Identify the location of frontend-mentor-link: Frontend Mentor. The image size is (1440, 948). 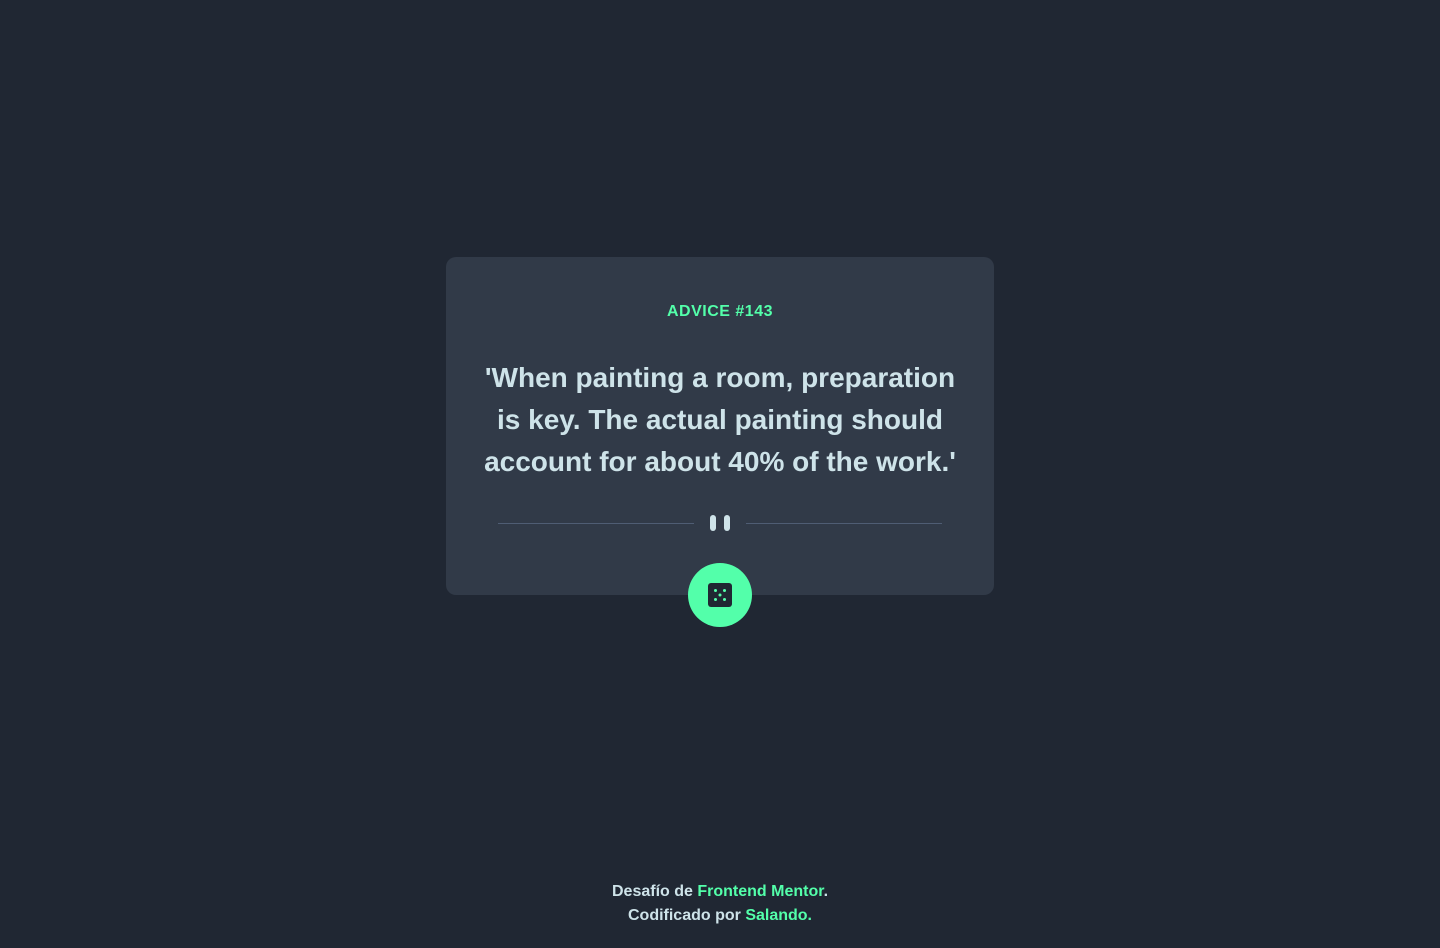
(760, 891).